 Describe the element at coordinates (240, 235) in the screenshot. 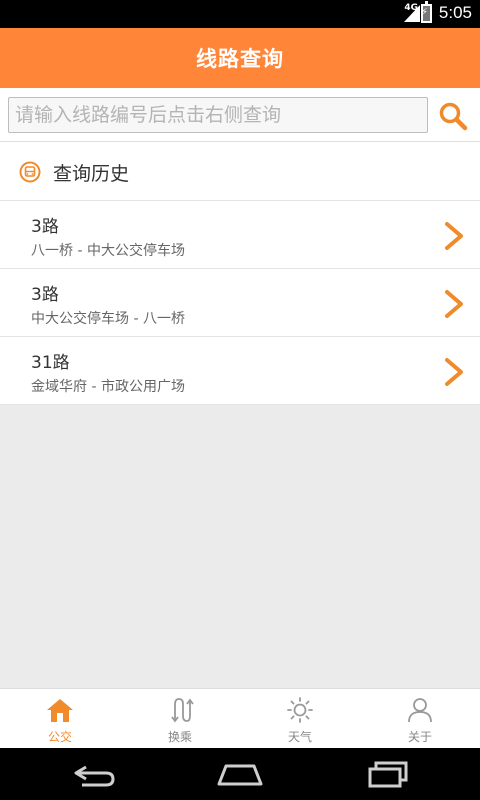

I see `history-item-1: 3路 八一桥 - 中大公交停车场` at that location.